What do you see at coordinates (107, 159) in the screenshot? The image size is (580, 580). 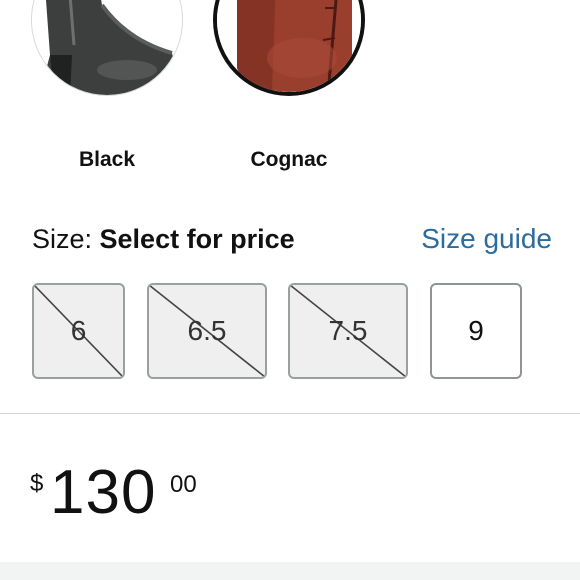 I see `color-label-black: Black` at bounding box center [107, 159].